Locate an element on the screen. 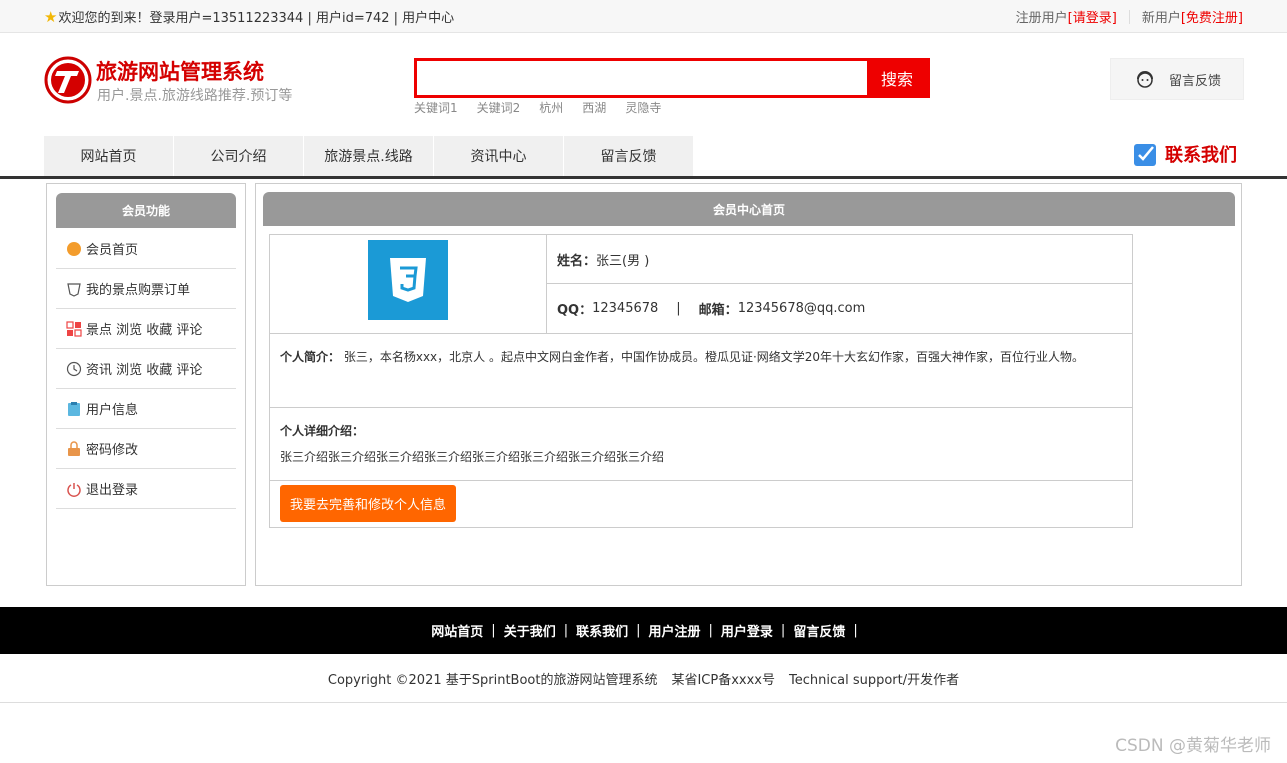  keyword-link: 杭州 is located at coordinates (551, 107).